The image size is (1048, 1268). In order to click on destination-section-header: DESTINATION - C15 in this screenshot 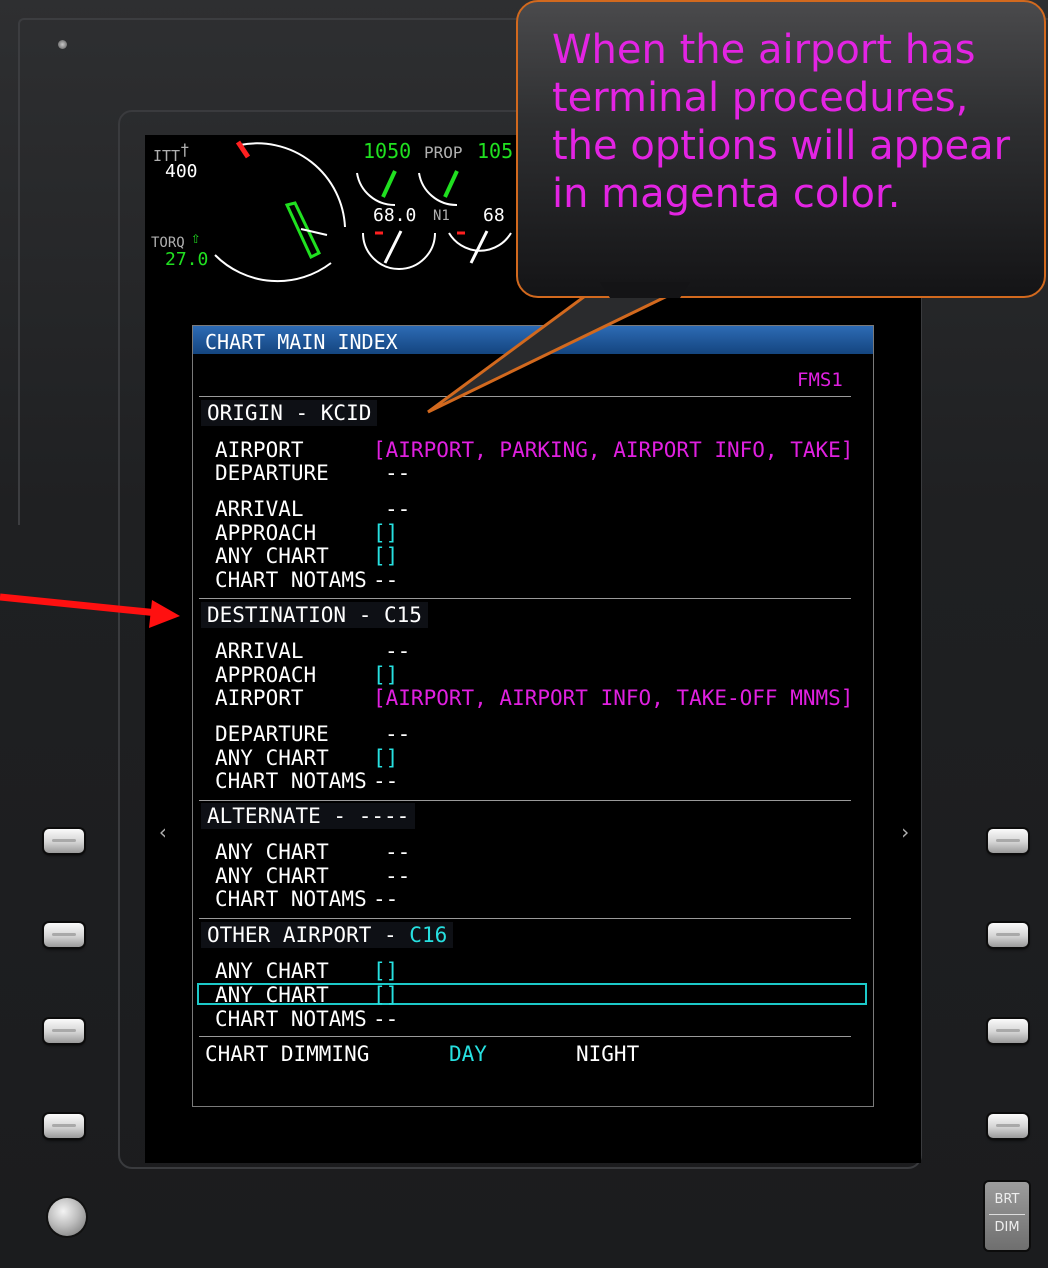, I will do `click(314, 615)`.